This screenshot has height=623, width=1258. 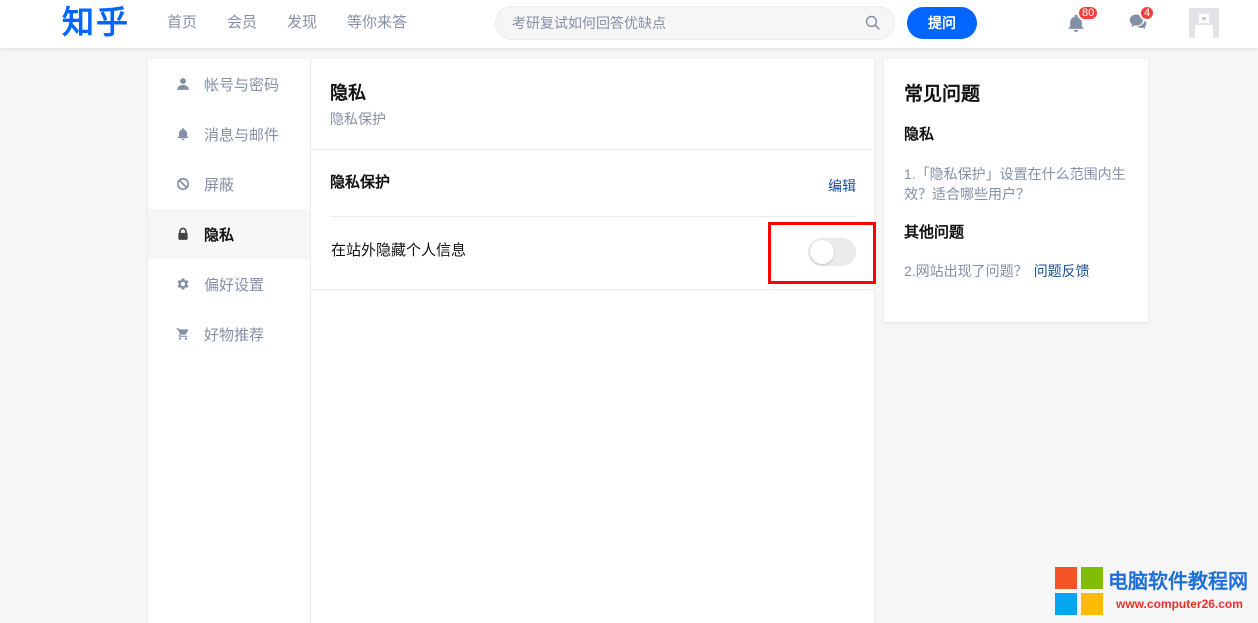 What do you see at coordinates (182, 23) in the screenshot?
I see `nav-item-home: 首页` at bounding box center [182, 23].